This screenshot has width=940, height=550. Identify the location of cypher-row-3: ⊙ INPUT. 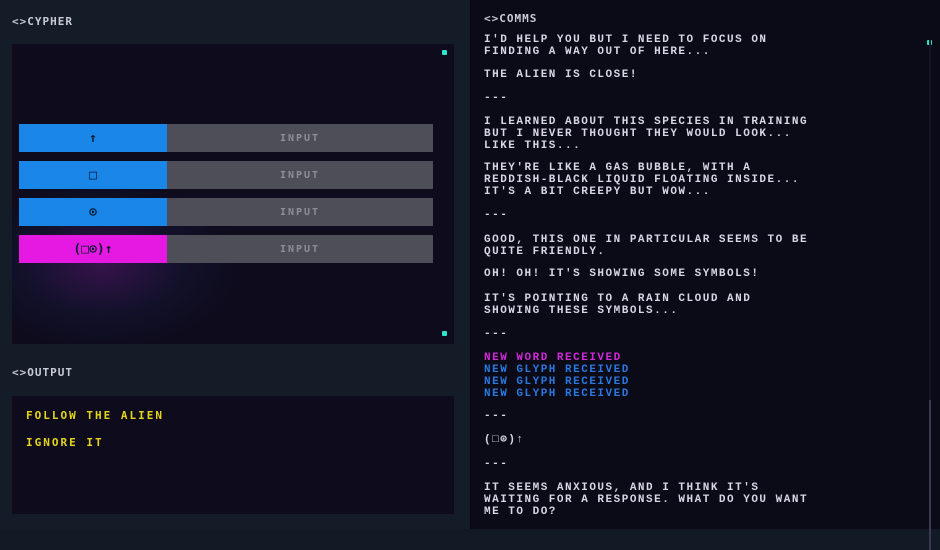
(226, 212).